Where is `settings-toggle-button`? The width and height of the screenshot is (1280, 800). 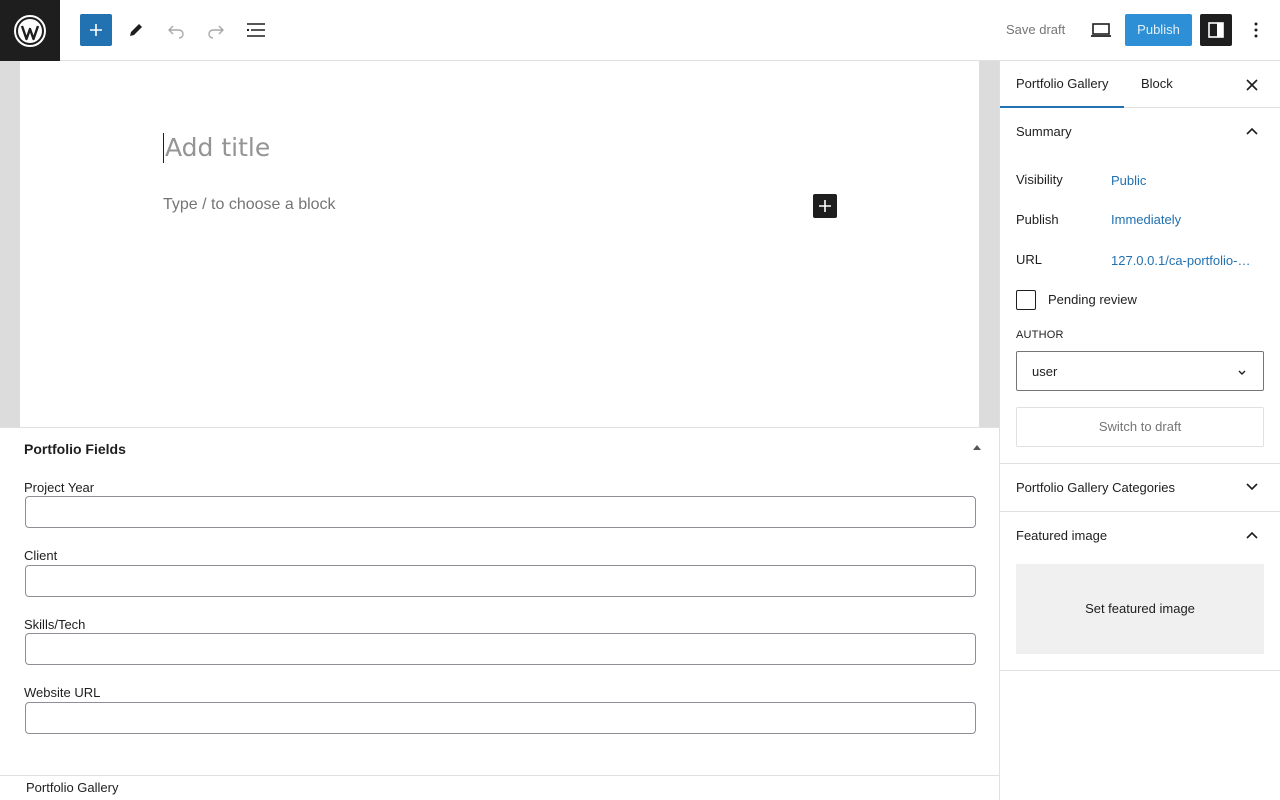 settings-toggle-button is located at coordinates (1216, 30).